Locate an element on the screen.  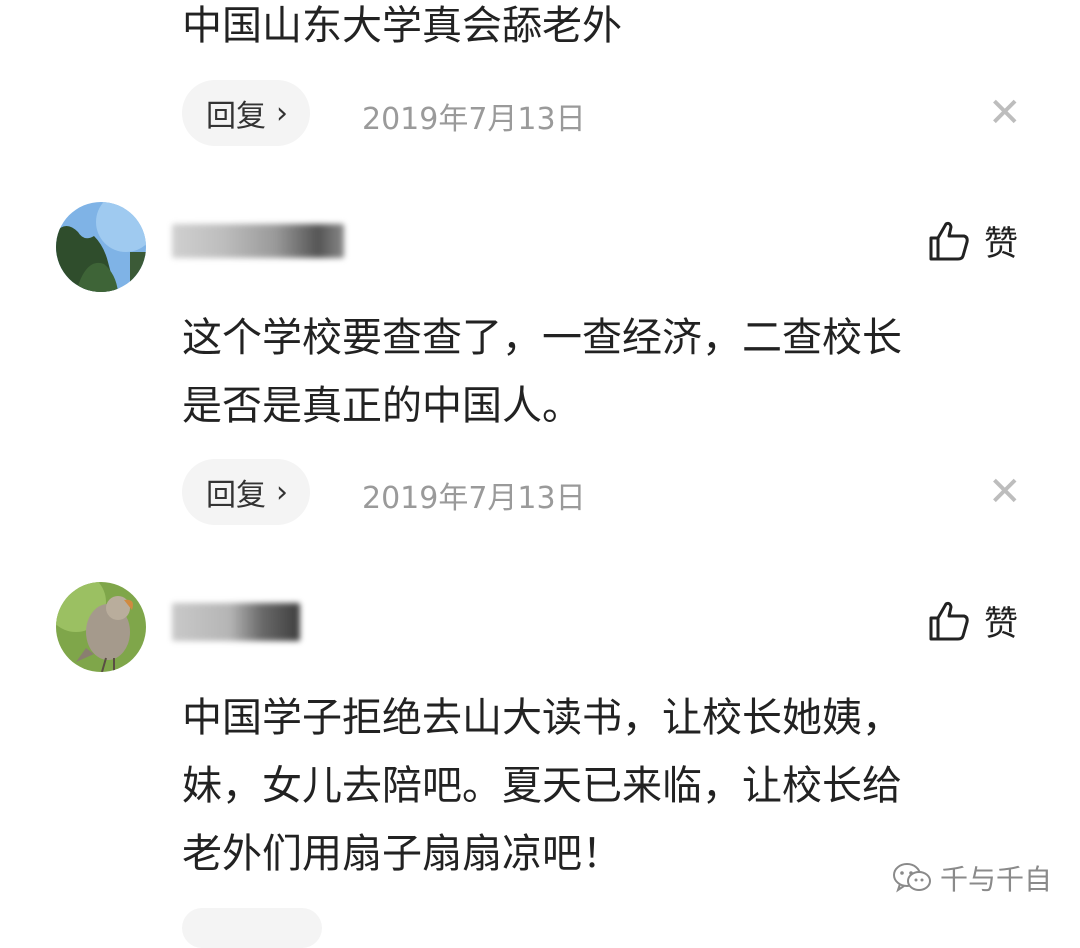
comment-line: 是否是真正的中国人。 is located at coordinates (382, 406).